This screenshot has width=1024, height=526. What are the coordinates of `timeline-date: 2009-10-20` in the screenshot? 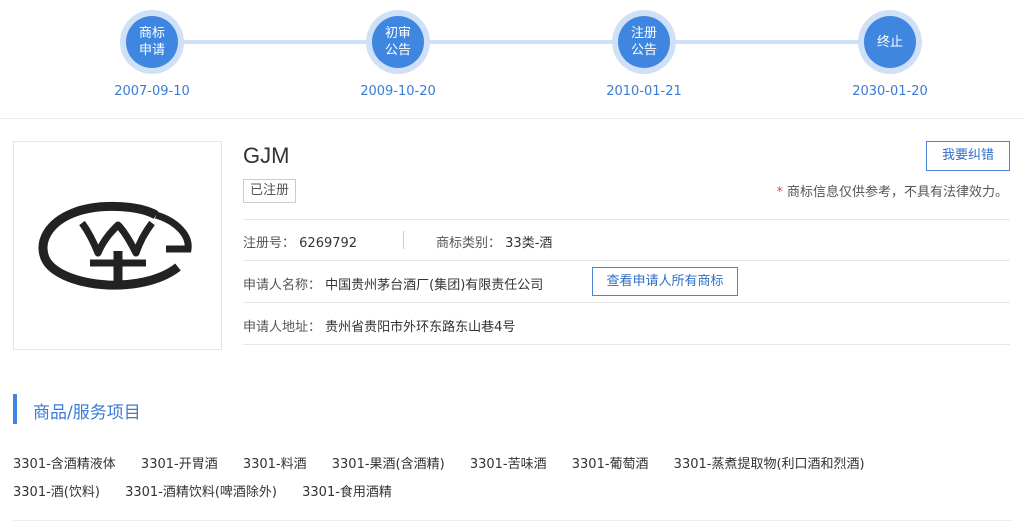 It's located at (398, 91).